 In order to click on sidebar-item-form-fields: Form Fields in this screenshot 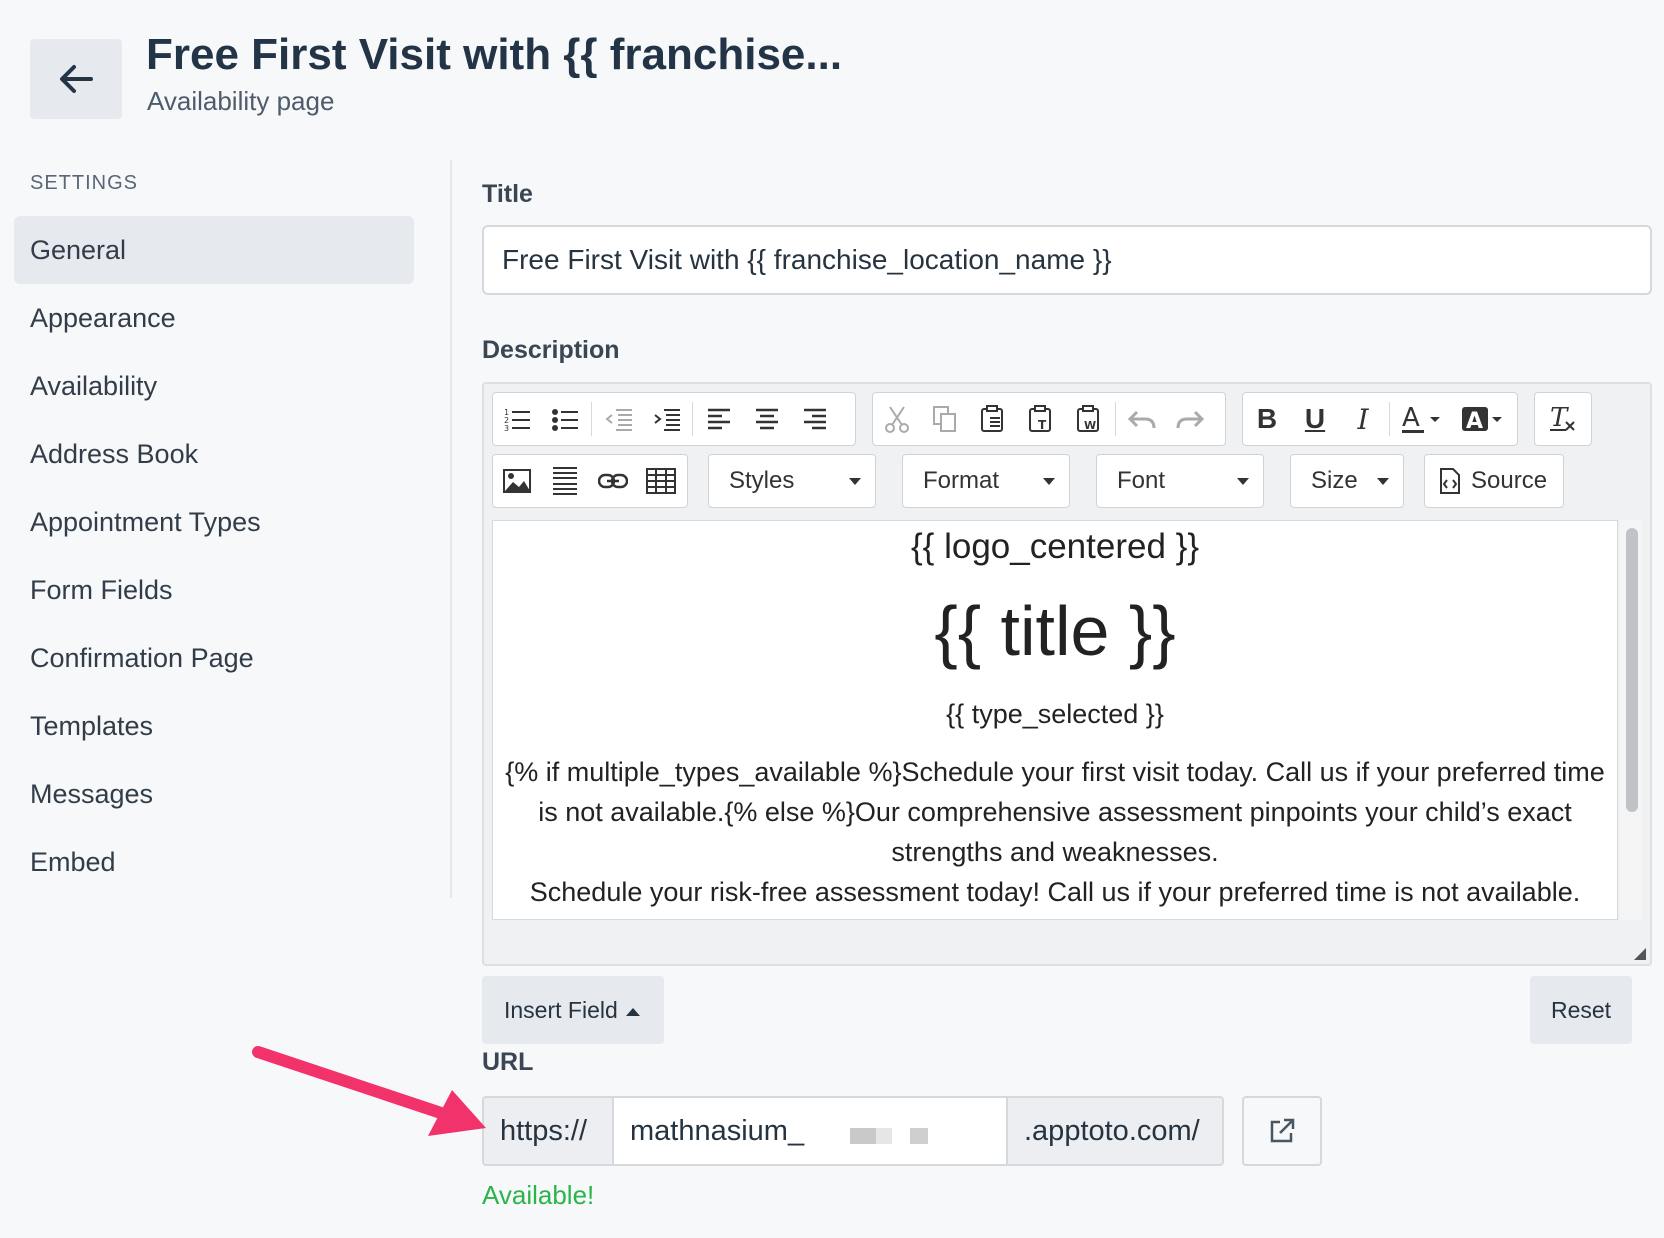, I will do `click(214, 590)`.